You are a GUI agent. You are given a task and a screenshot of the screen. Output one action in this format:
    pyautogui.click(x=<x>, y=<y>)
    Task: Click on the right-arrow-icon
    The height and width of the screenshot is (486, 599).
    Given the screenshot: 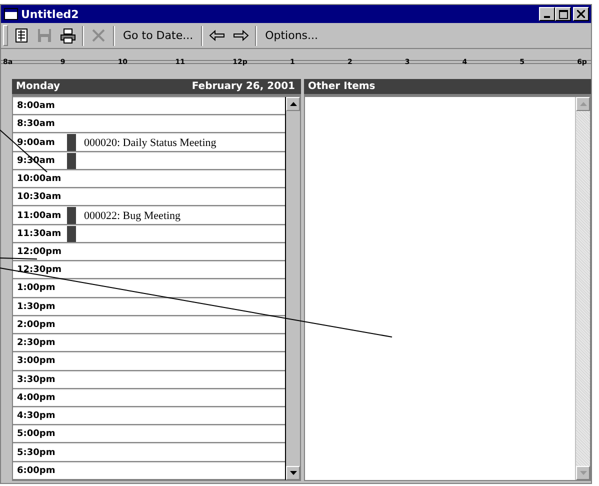 What is the action you would take?
    pyautogui.click(x=241, y=35)
    